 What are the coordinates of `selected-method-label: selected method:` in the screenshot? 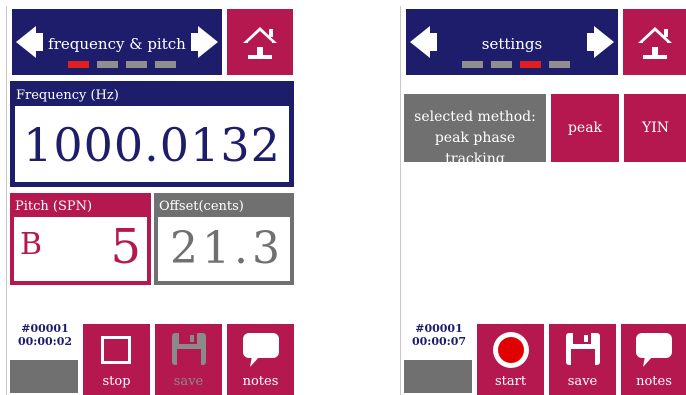 It's located at (475, 117).